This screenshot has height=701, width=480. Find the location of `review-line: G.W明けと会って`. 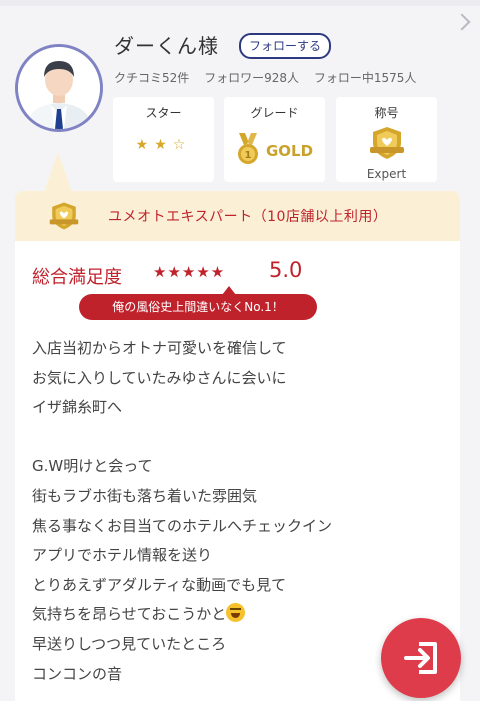

review-line: G.W明けと会って is located at coordinates (92, 466).